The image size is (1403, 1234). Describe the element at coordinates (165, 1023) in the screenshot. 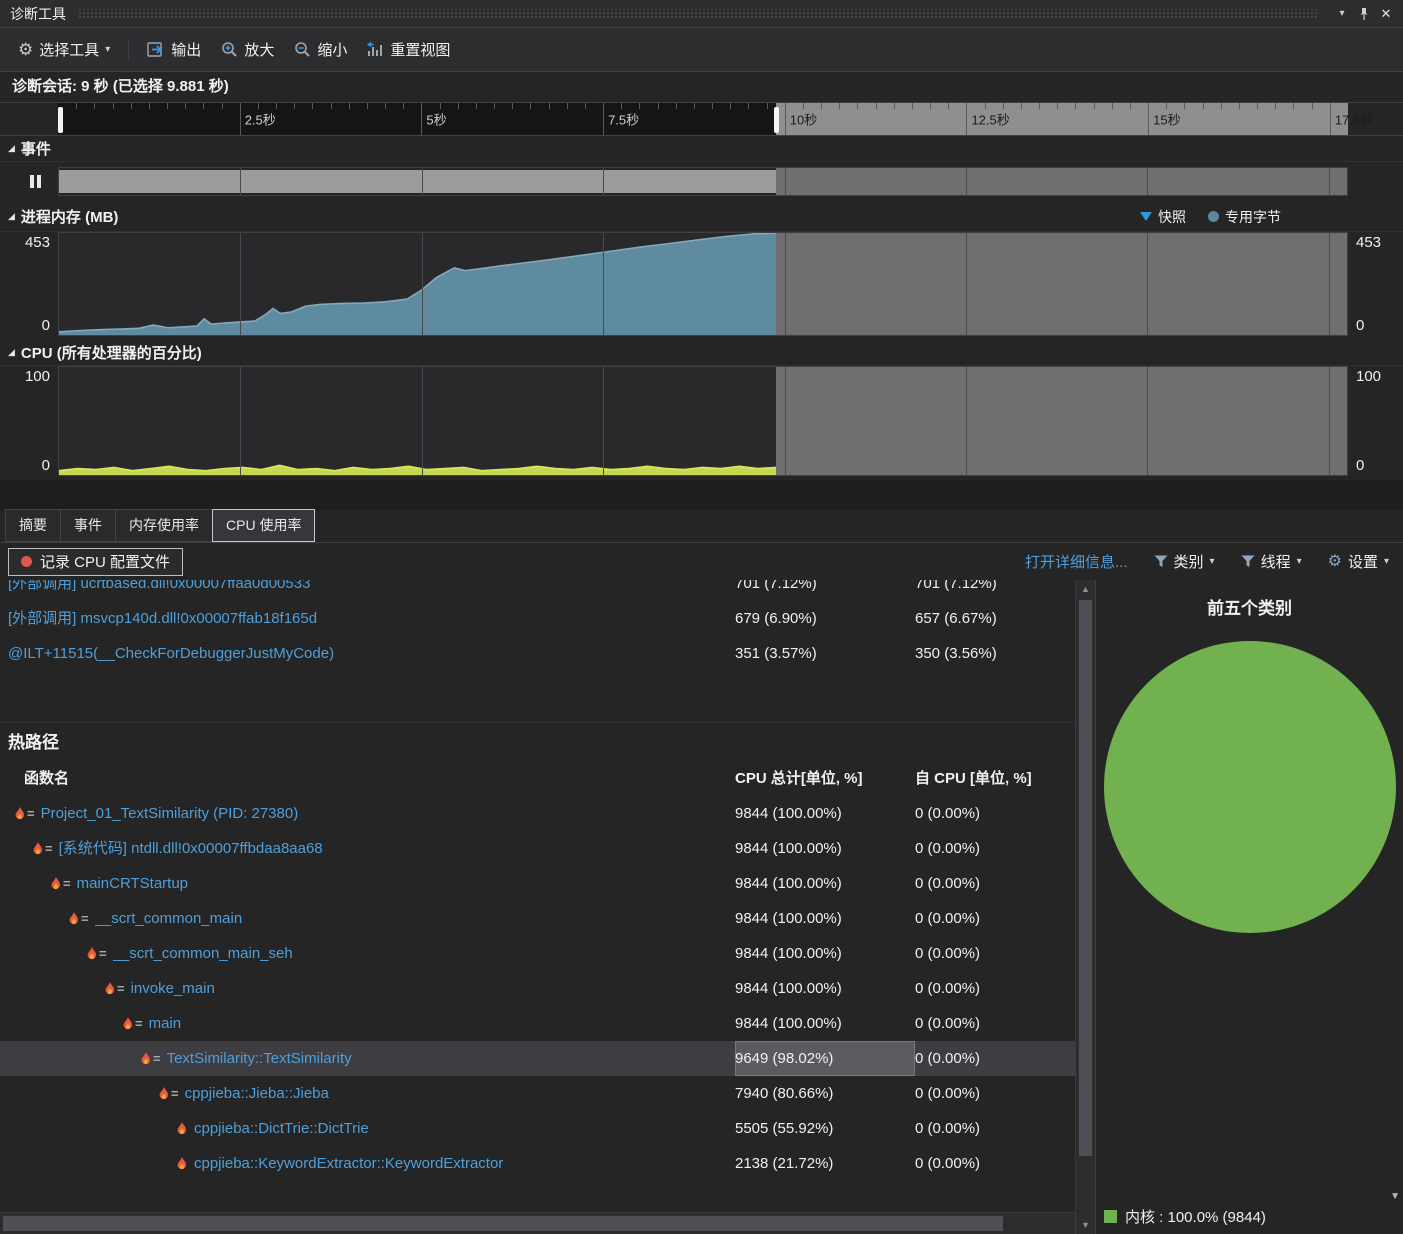

I see `function-name-label: main` at that location.